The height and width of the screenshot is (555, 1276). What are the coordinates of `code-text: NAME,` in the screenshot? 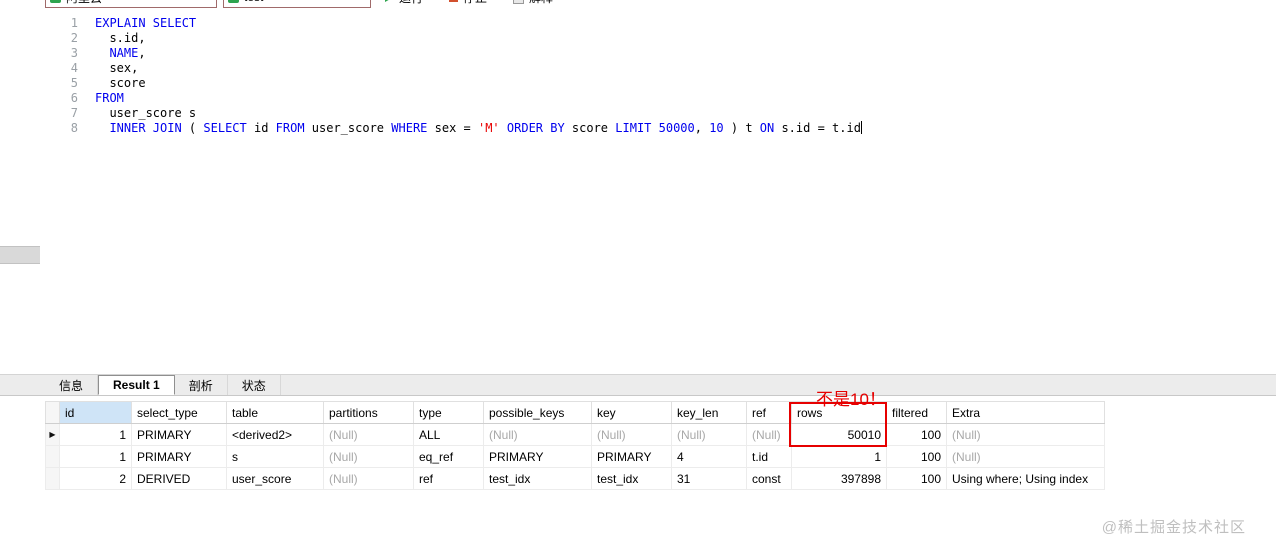 It's located at (120, 53).